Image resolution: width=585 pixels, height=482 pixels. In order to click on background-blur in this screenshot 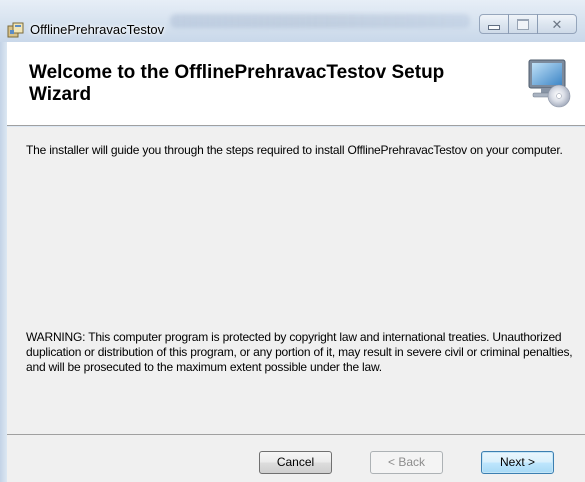, I will do `click(320, 21)`.